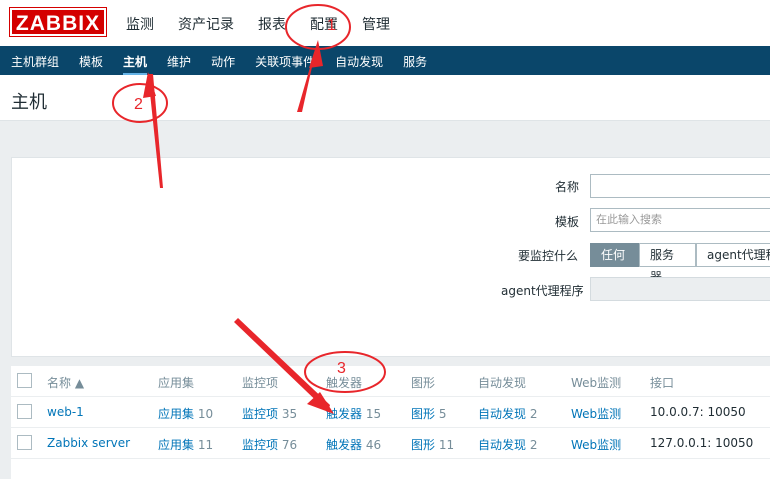 This screenshot has height=479, width=770. I want to click on page-header: 主机, so click(385, 98).